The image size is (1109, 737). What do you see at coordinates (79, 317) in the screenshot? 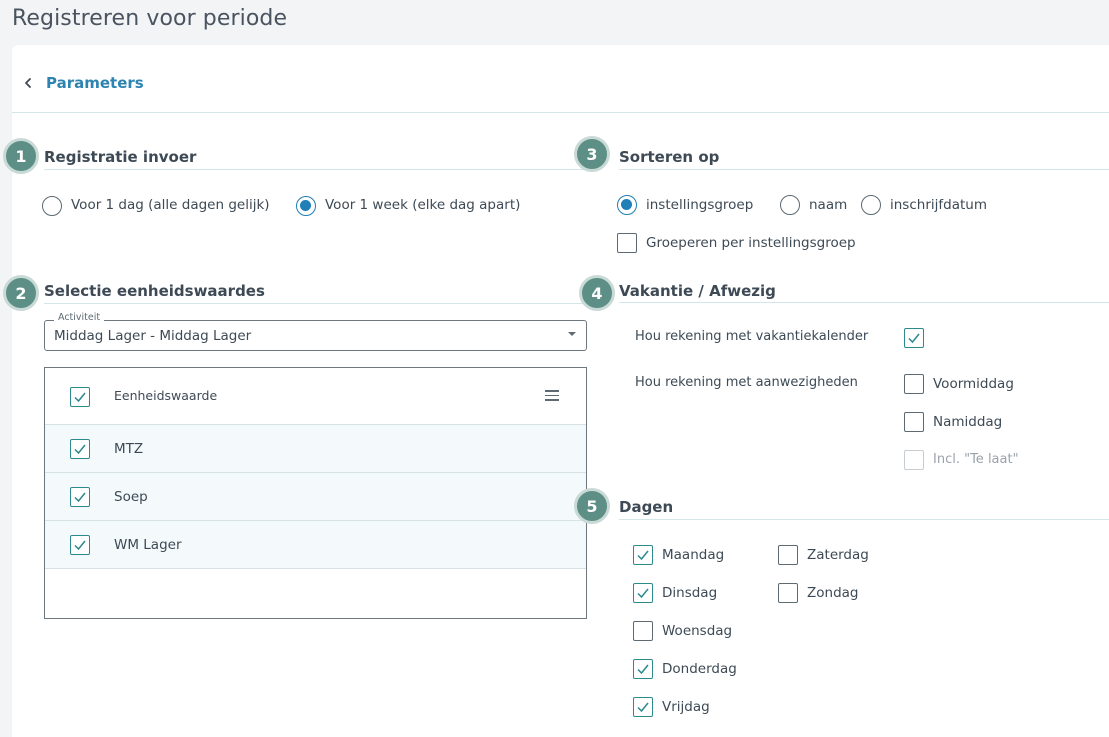
I see `activiteit-legend: Activiteit` at bounding box center [79, 317].